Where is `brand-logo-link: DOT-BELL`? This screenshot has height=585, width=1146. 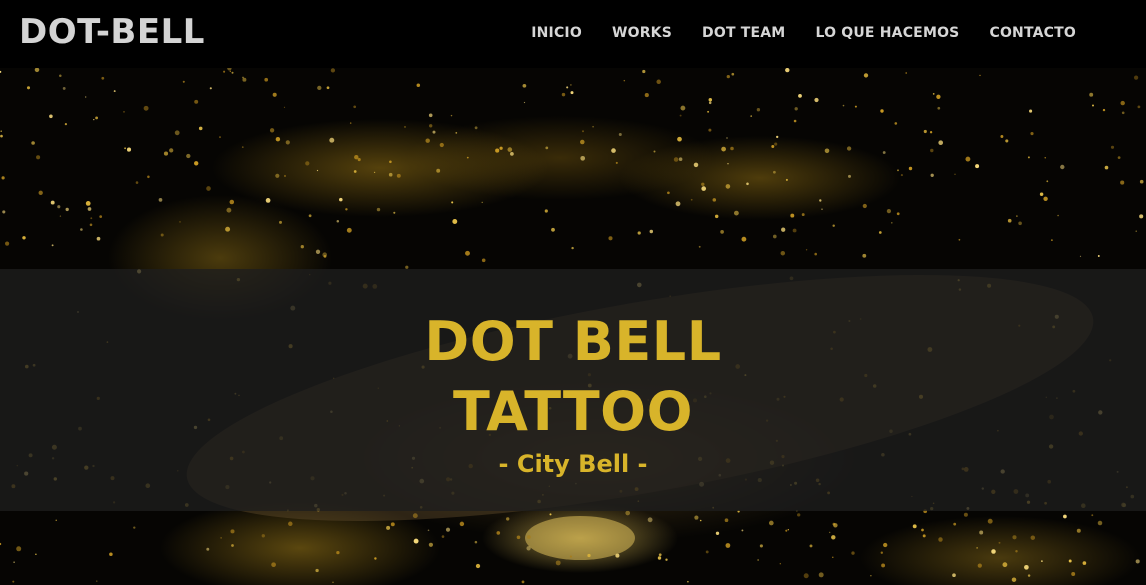
brand-logo-link: DOT-BELL is located at coordinates (112, 32).